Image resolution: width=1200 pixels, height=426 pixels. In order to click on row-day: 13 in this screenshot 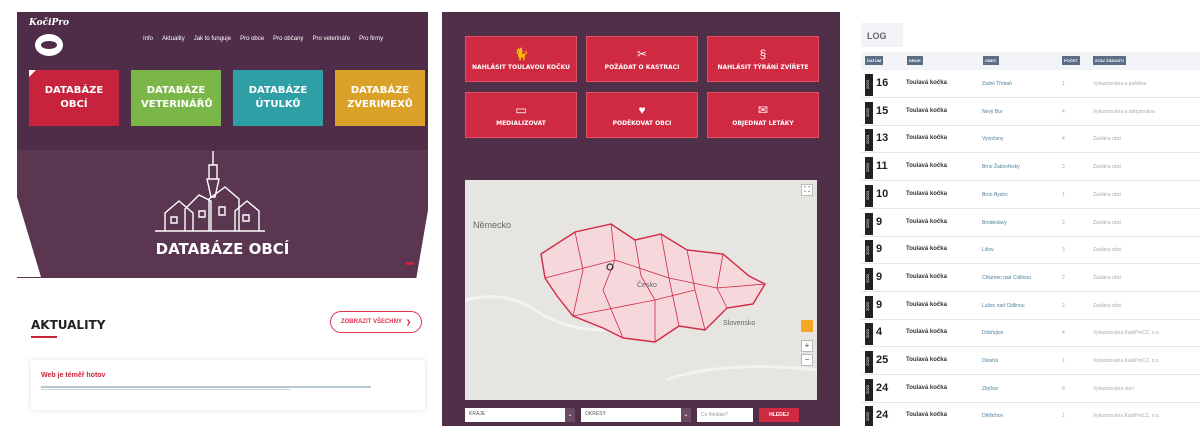, I will do `click(882, 138)`.